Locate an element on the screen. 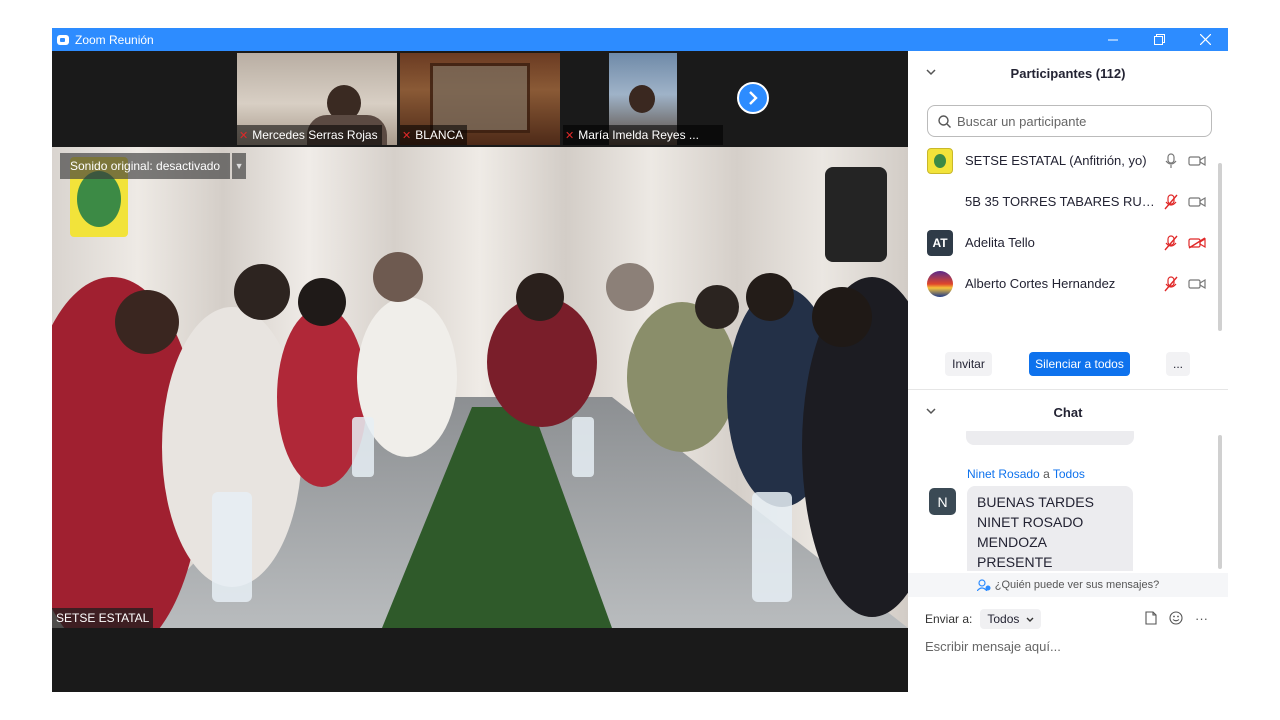  video-thumbnail: ✕ BLANCA is located at coordinates (480, 99).